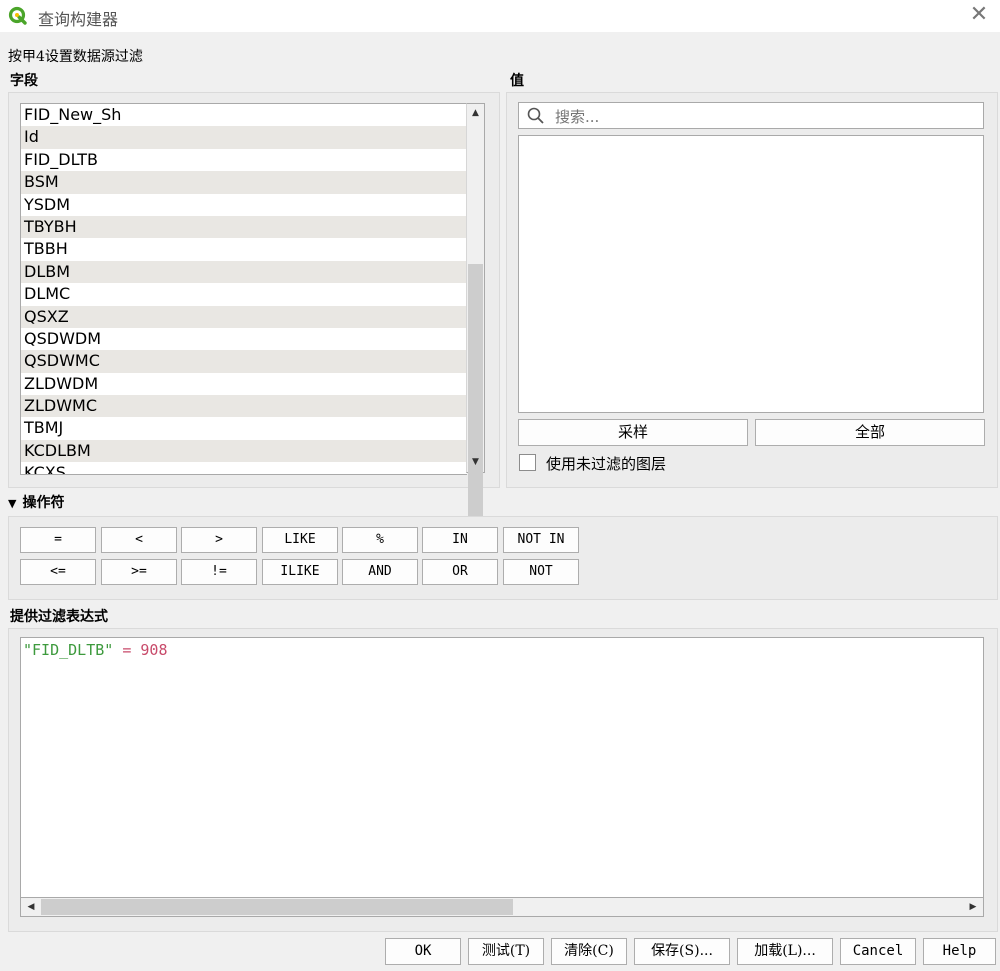 This screenshot has height=971, width=1000. I want to click on operator-button: ILIKE, so click(300, 572).